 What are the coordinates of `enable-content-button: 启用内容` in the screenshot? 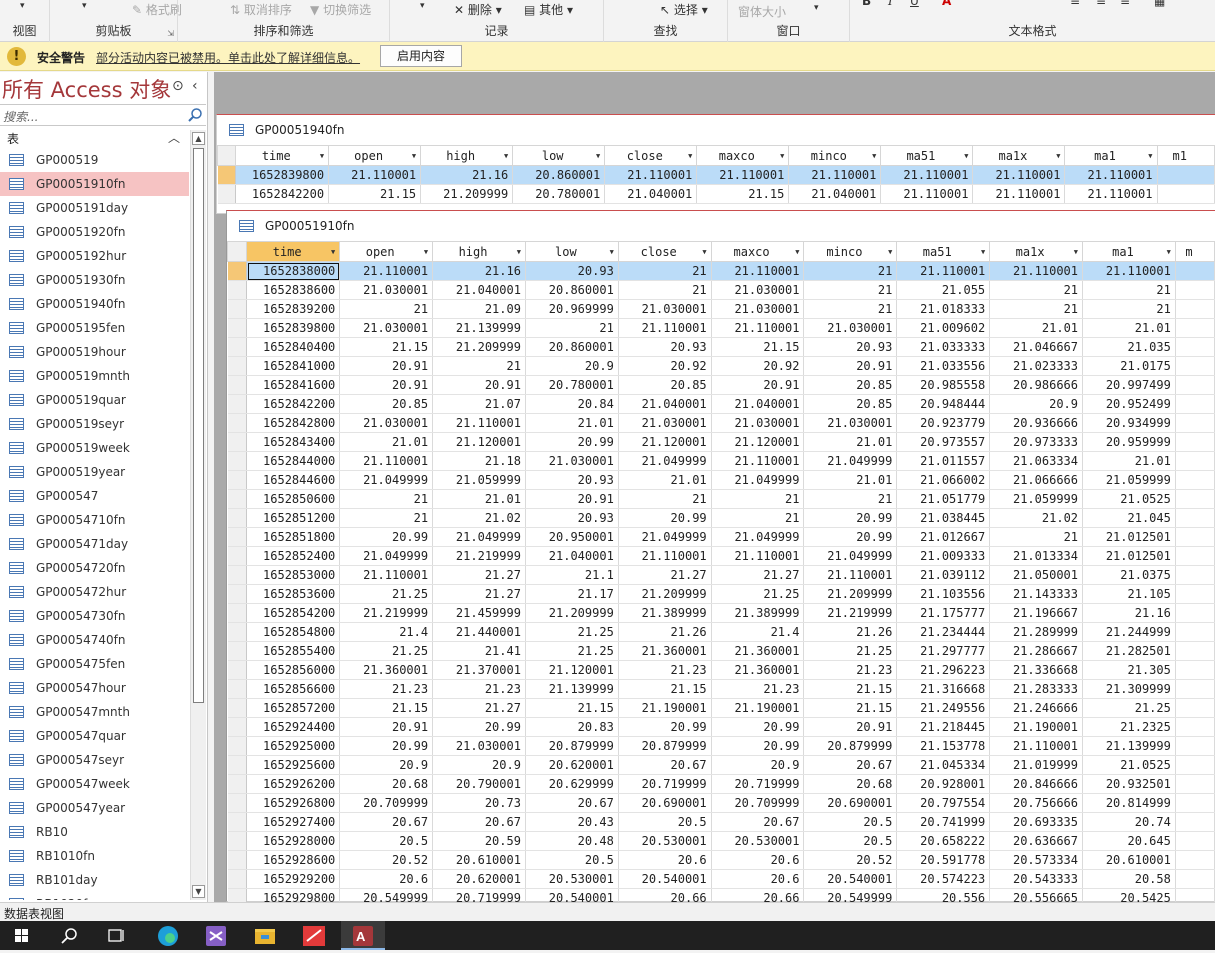 It's located at (421, 56).